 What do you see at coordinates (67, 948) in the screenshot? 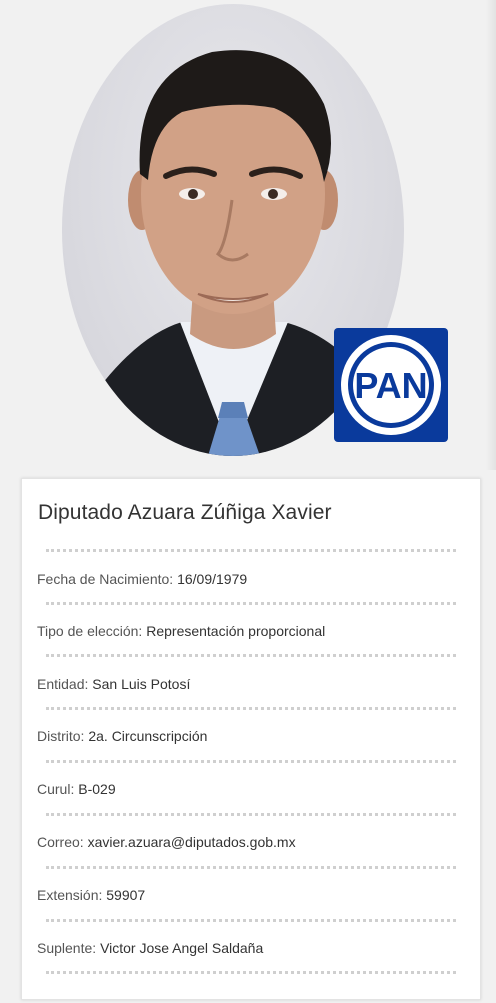
I see `detail-label: Suplente:` at bounding box center [67, 948].